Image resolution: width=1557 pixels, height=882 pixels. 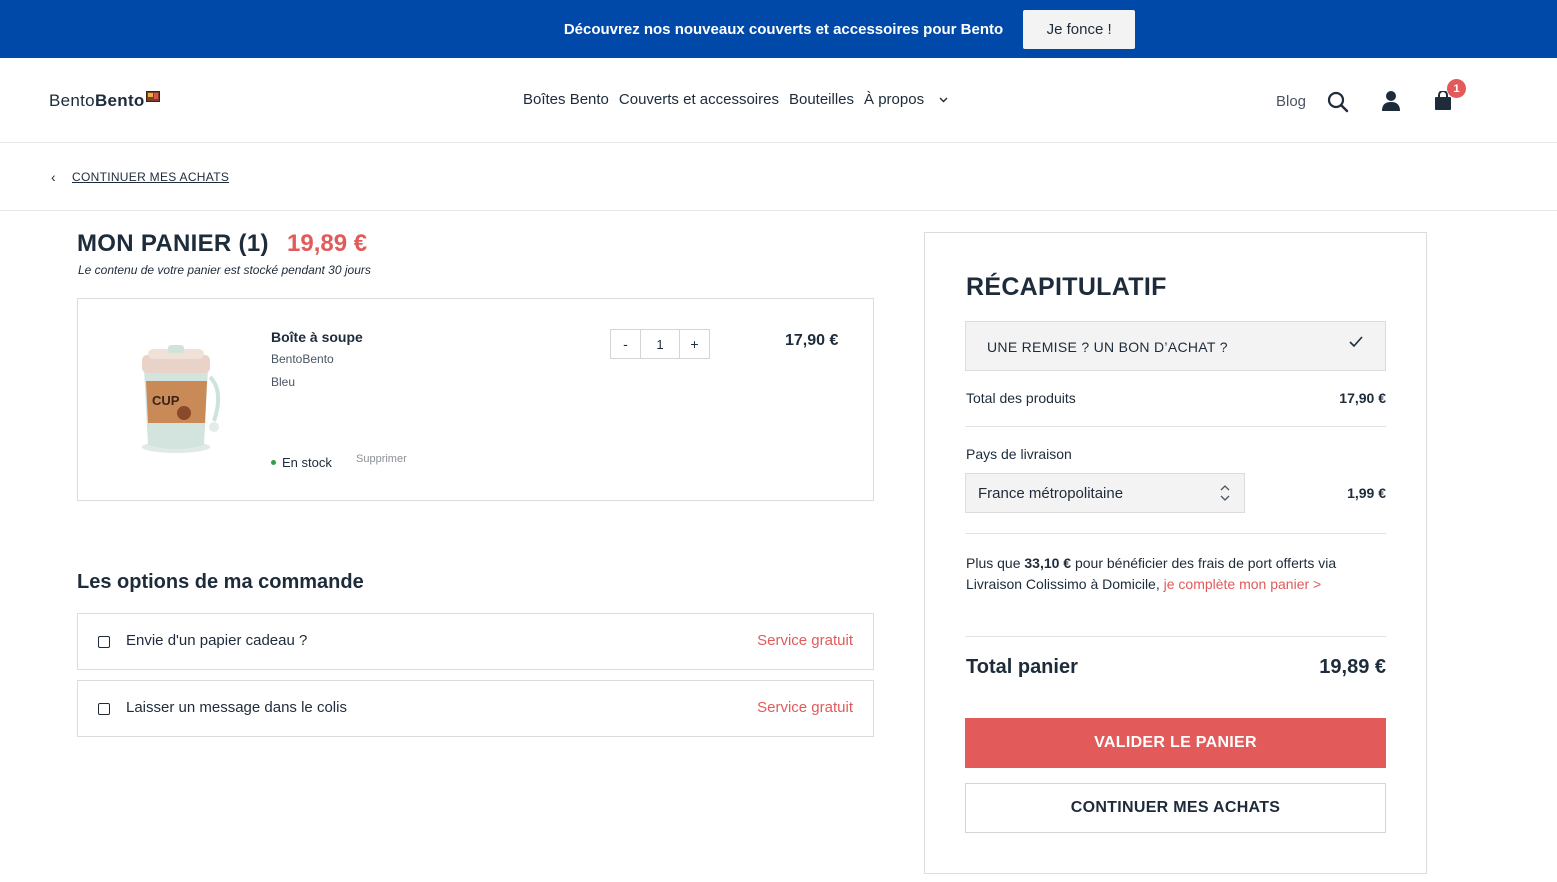 What do you see at coordinates (1107, 347) in the screenshot?
I see `promo-code-label: UNE REMISE ? UN BON D’ACHAT ?` at bounding box center [1107, 347].